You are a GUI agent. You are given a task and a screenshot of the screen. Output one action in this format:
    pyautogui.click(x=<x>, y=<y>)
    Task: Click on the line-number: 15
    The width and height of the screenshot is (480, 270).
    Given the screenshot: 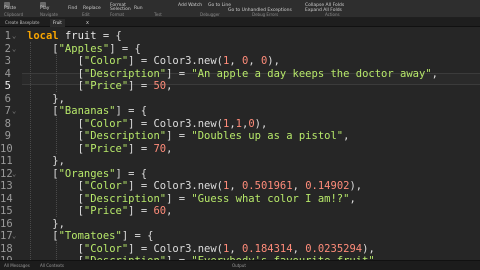 What is the action you would take?
    pyautogui.click(x=6, y=211)
    